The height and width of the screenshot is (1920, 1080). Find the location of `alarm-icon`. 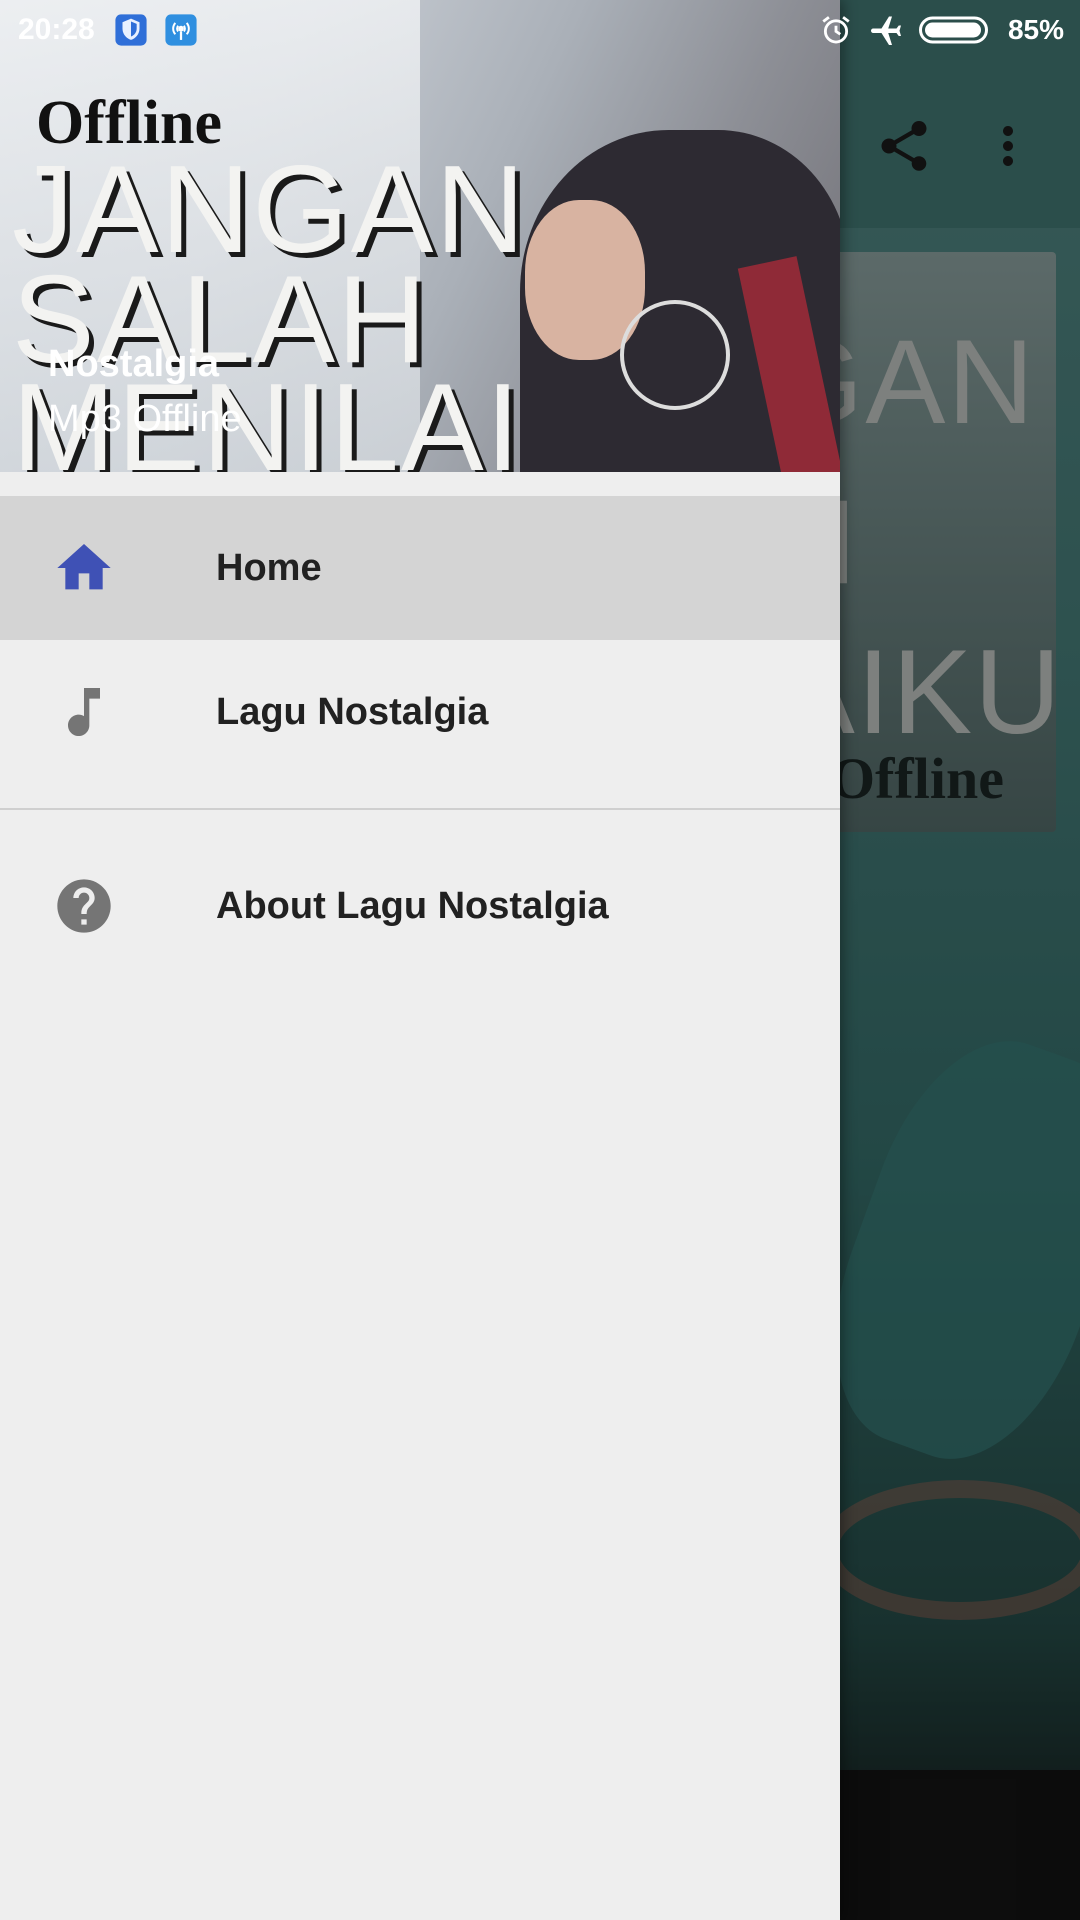

alarm-icon is located at coordinates (836, 30).